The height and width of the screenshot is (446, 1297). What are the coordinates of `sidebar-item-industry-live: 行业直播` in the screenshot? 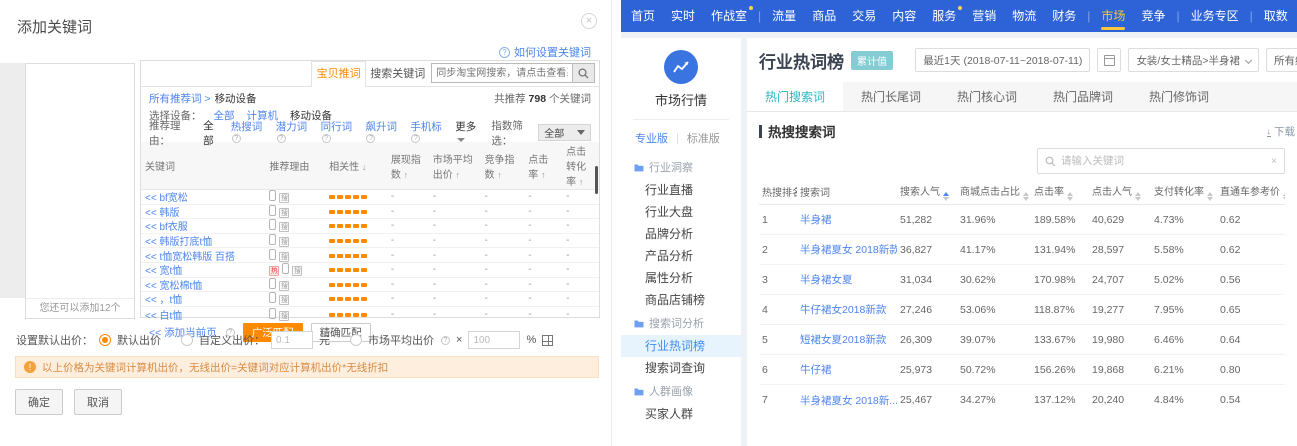 It's located at (681, 190).